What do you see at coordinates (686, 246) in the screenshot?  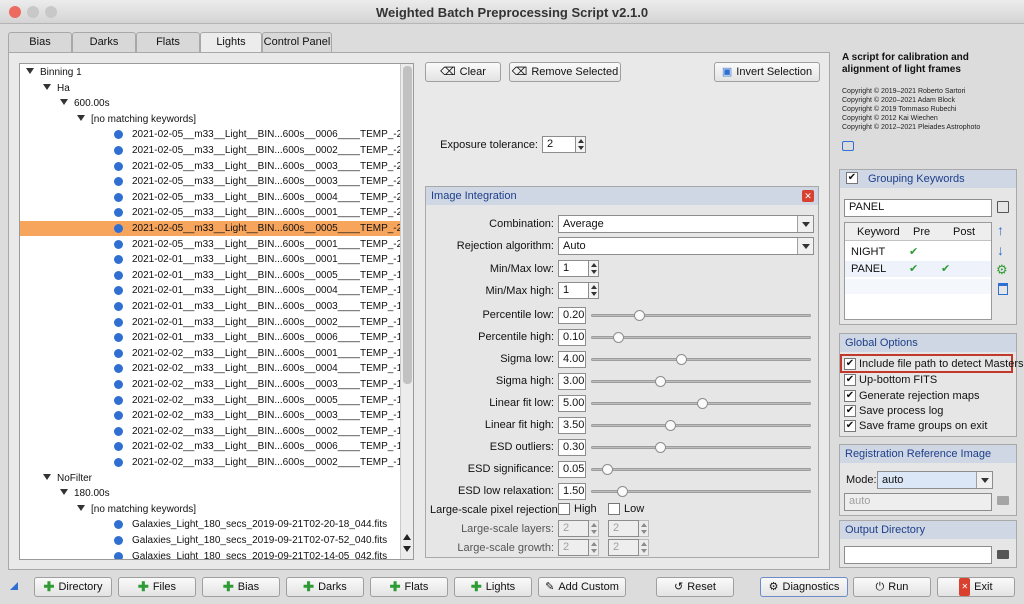 I see `rejection-algorithm-select: Auto` at bounding box center [686, 246].